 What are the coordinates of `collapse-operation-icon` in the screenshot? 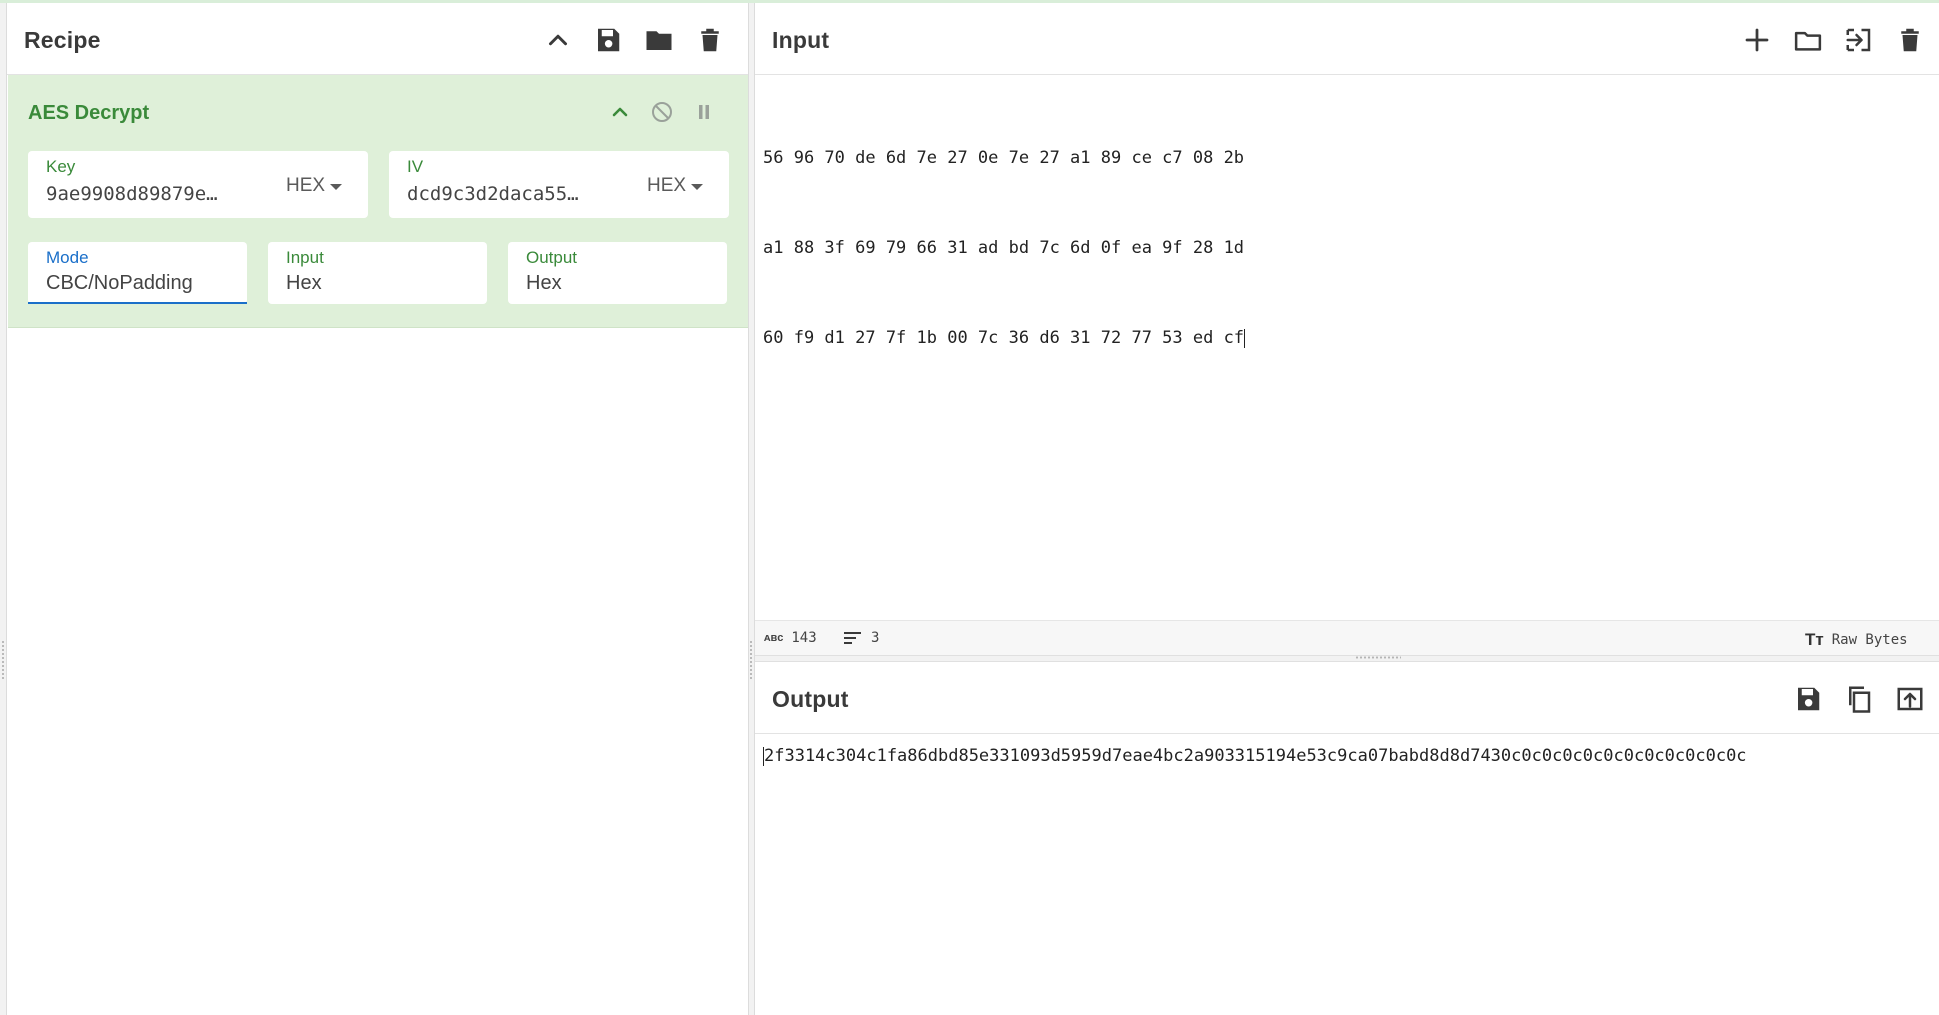 It's located at (620, 112).